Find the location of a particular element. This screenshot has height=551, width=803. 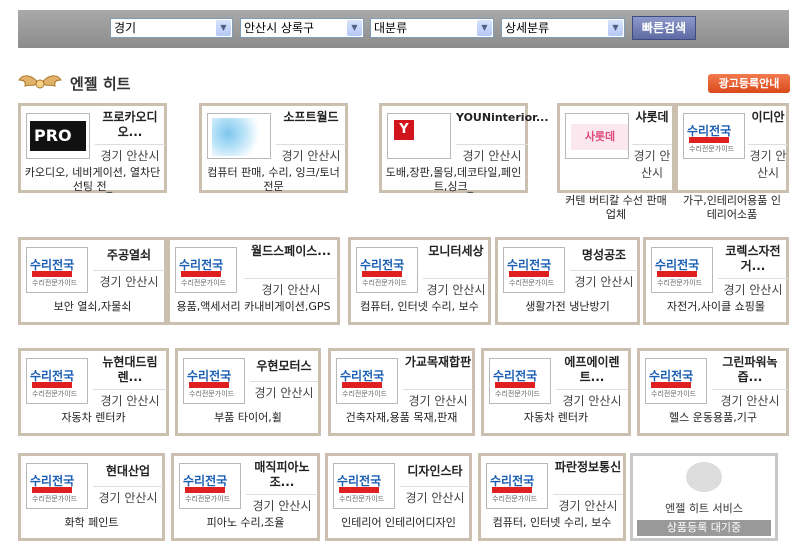

business-description: 커텐 버티칼 수선 판매 업체 is located at coordinates (616, 207).